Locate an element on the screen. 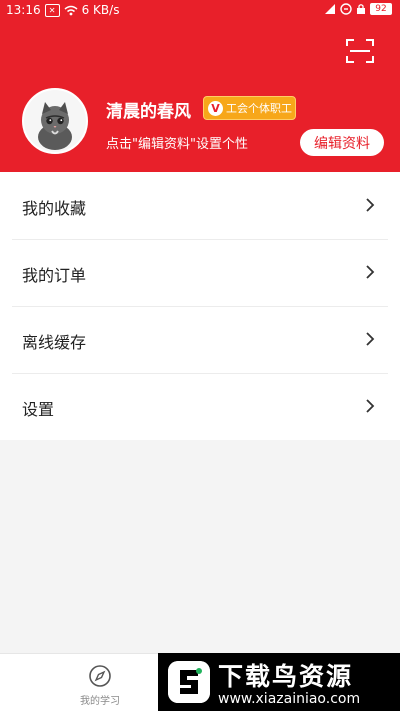 Image resolution: width=400 pixels, height=712 pixels. scan-icon is located at coordinates (360, 51).